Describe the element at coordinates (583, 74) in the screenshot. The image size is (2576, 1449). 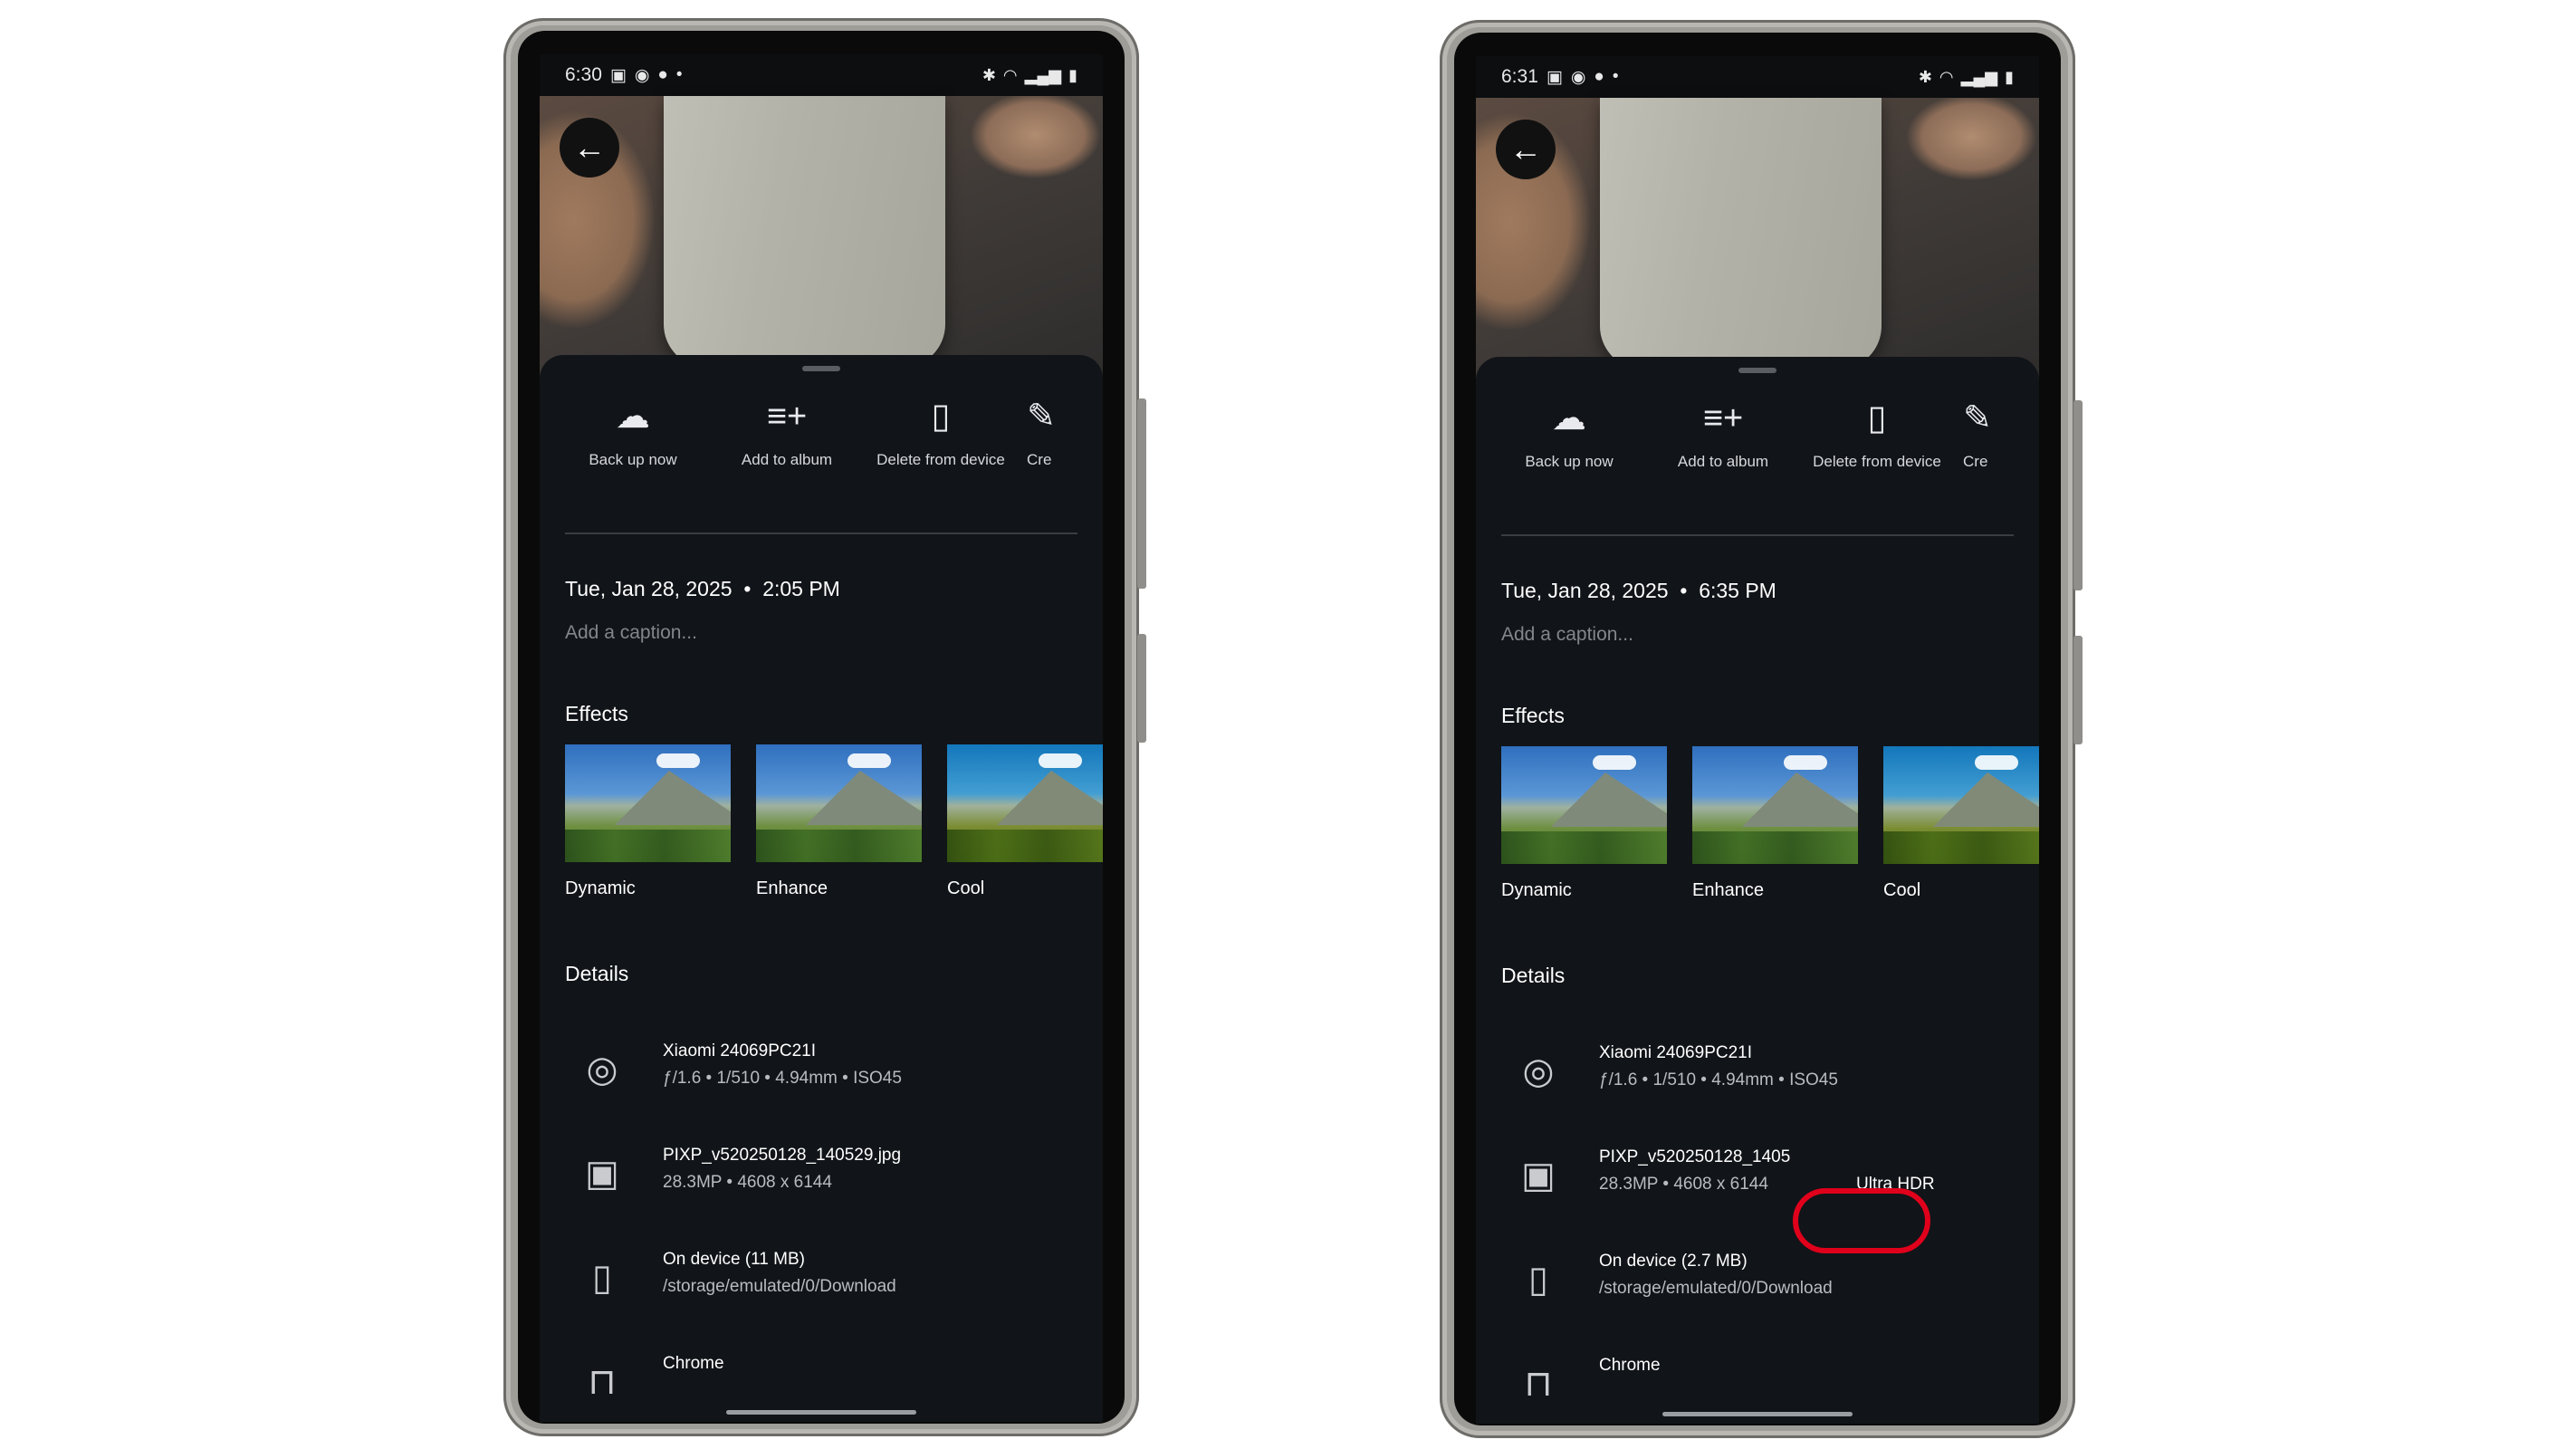
I see `status-time: 6:30` at that location.